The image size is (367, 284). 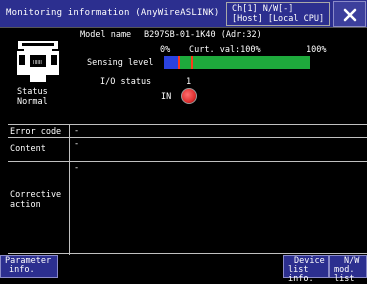 I want to click on io-number: 1, so click(x=189, y=82).